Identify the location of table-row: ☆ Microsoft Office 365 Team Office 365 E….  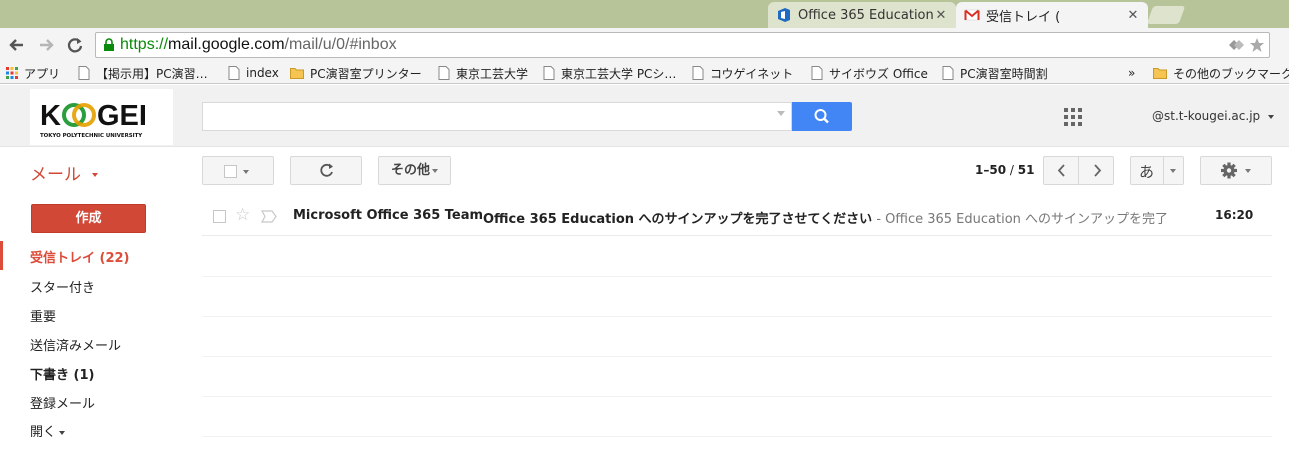
(737, 218).